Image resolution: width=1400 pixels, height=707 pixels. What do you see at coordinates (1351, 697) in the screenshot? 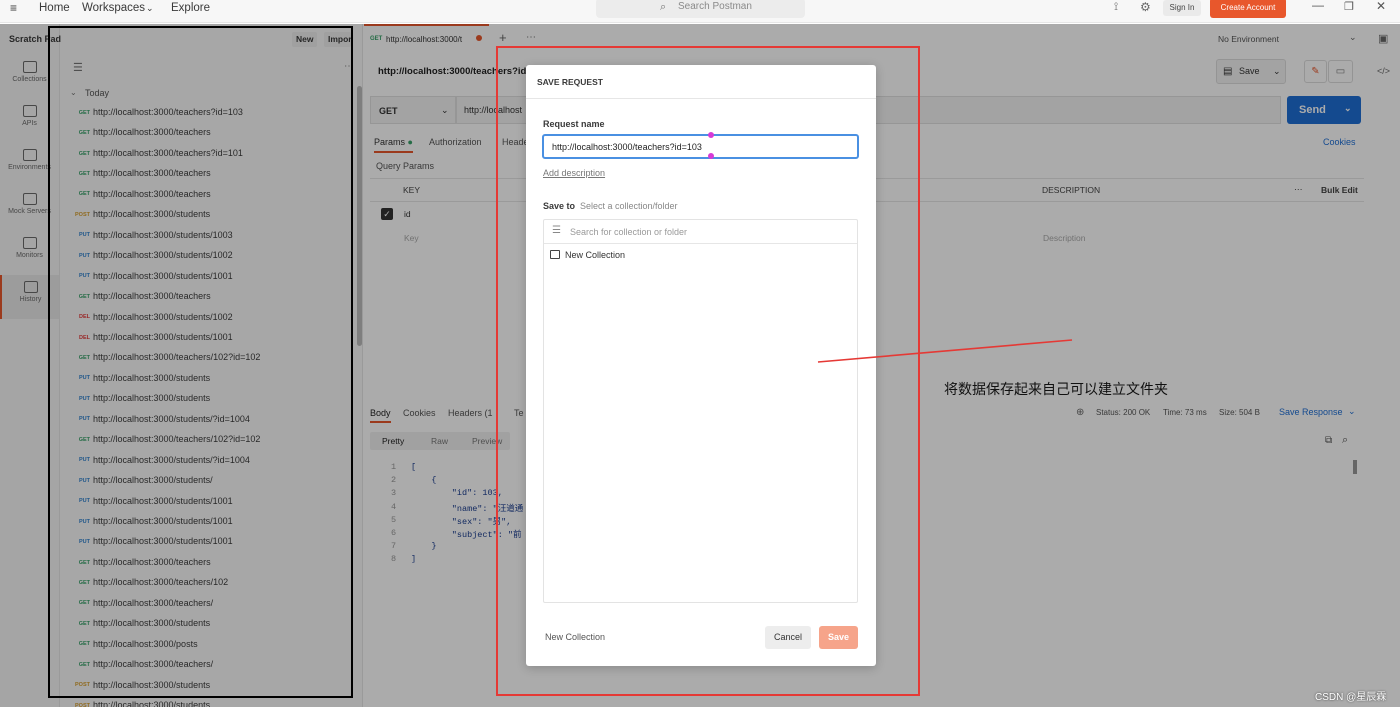
I see `watermark: CSDN @星辰霖` at bounding box center [1351, 697].